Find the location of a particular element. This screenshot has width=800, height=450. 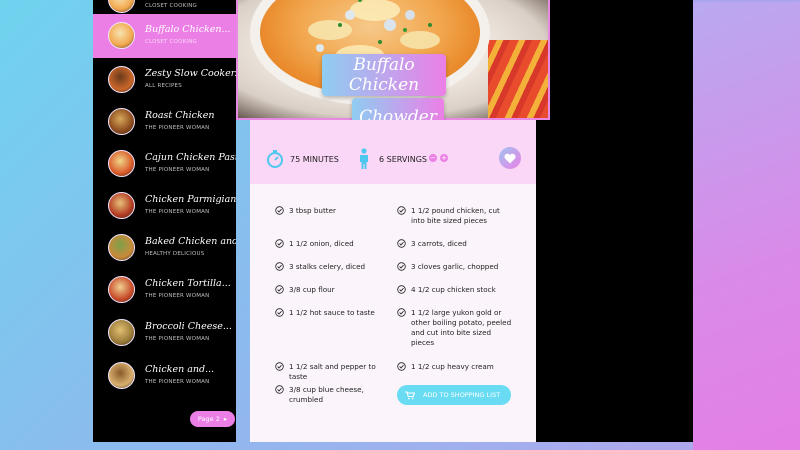

ingredient-item: 3/8 cup flour is located at coordinates (334, 290).